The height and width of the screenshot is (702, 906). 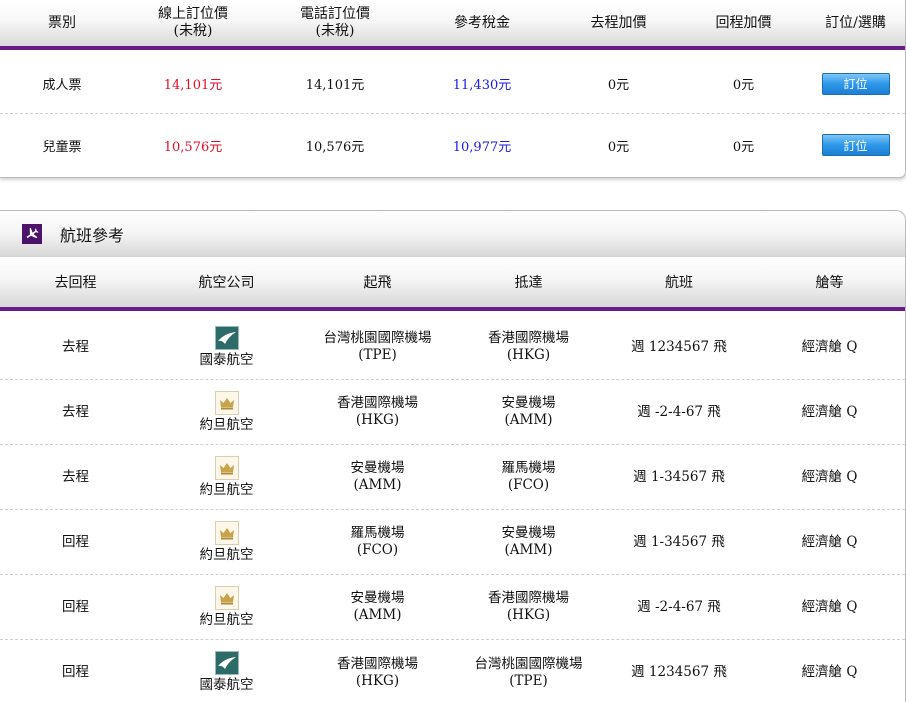 I want to click on phone-price: 14,101元, so click(x=335, y=85).